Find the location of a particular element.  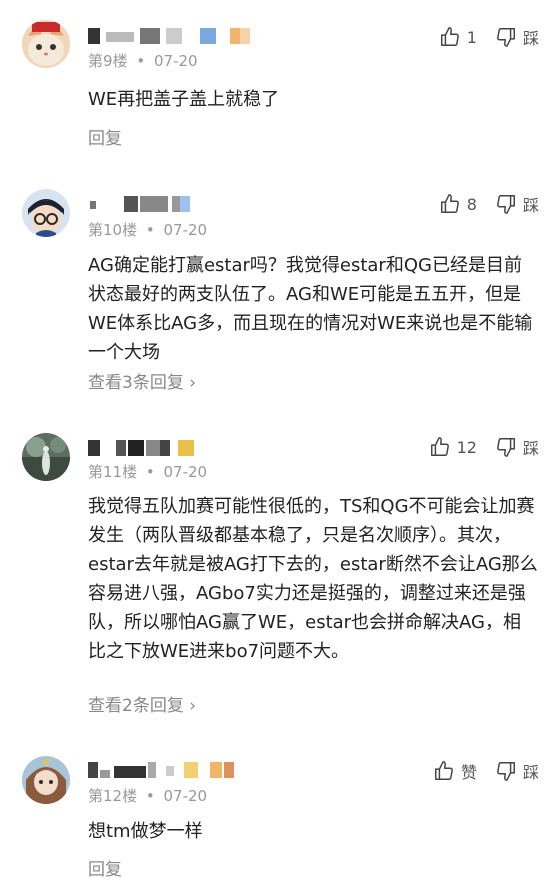

comment-text: 想tm做梦一样 is located at coordinates (145, 831).